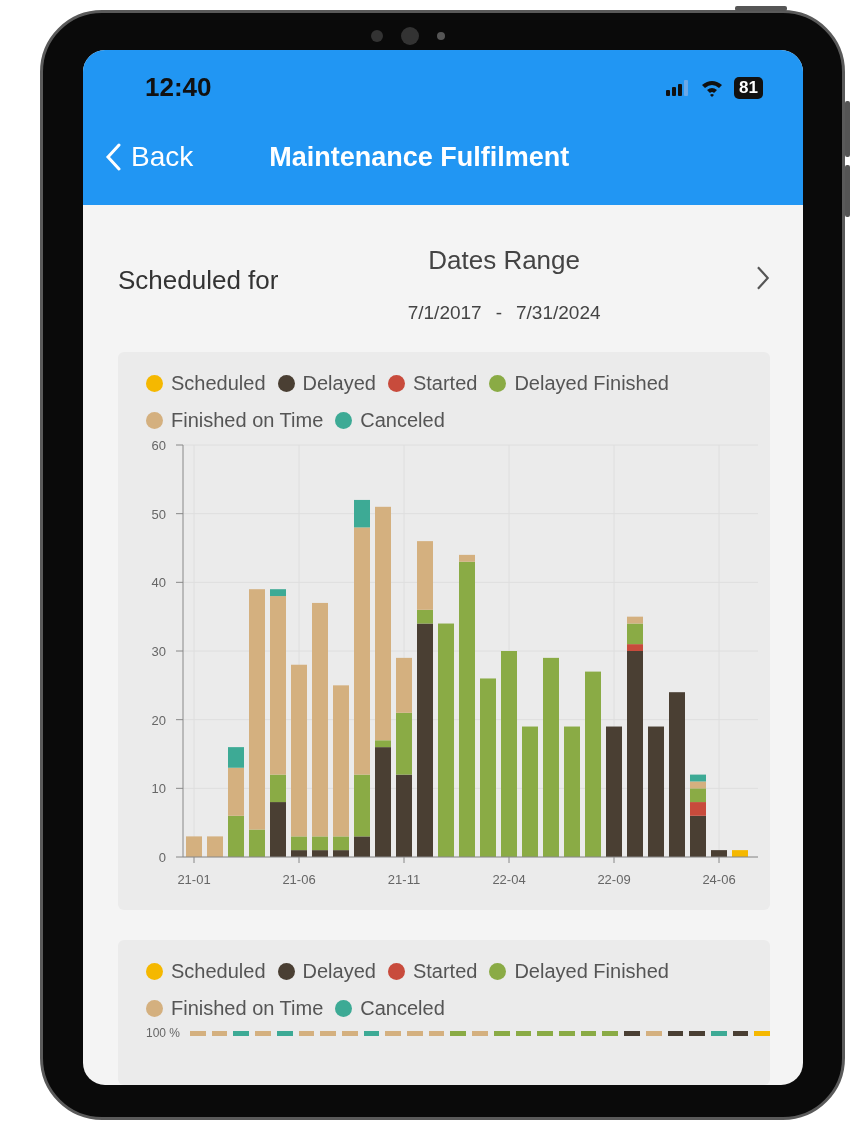  What do you see at coordinates (763, 278) in the screenshot?
I see `chevron-right-icon` at bounding box center [763, 278].